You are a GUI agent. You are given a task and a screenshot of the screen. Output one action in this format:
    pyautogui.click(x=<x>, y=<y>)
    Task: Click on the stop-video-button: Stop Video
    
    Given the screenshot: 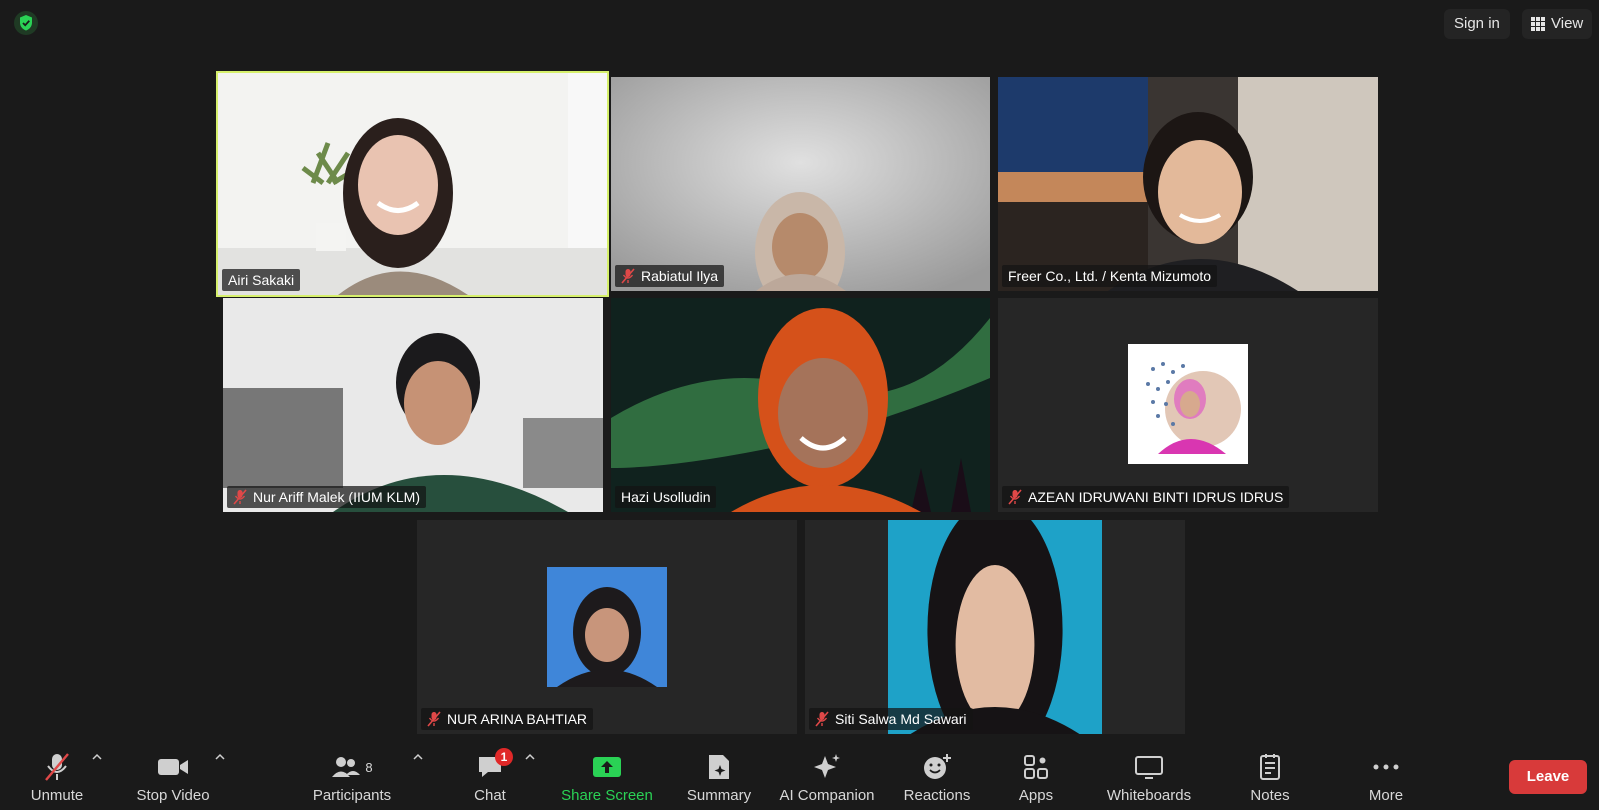 What is the action you would take?
    pyautogui.click(x=173, y=775)
    